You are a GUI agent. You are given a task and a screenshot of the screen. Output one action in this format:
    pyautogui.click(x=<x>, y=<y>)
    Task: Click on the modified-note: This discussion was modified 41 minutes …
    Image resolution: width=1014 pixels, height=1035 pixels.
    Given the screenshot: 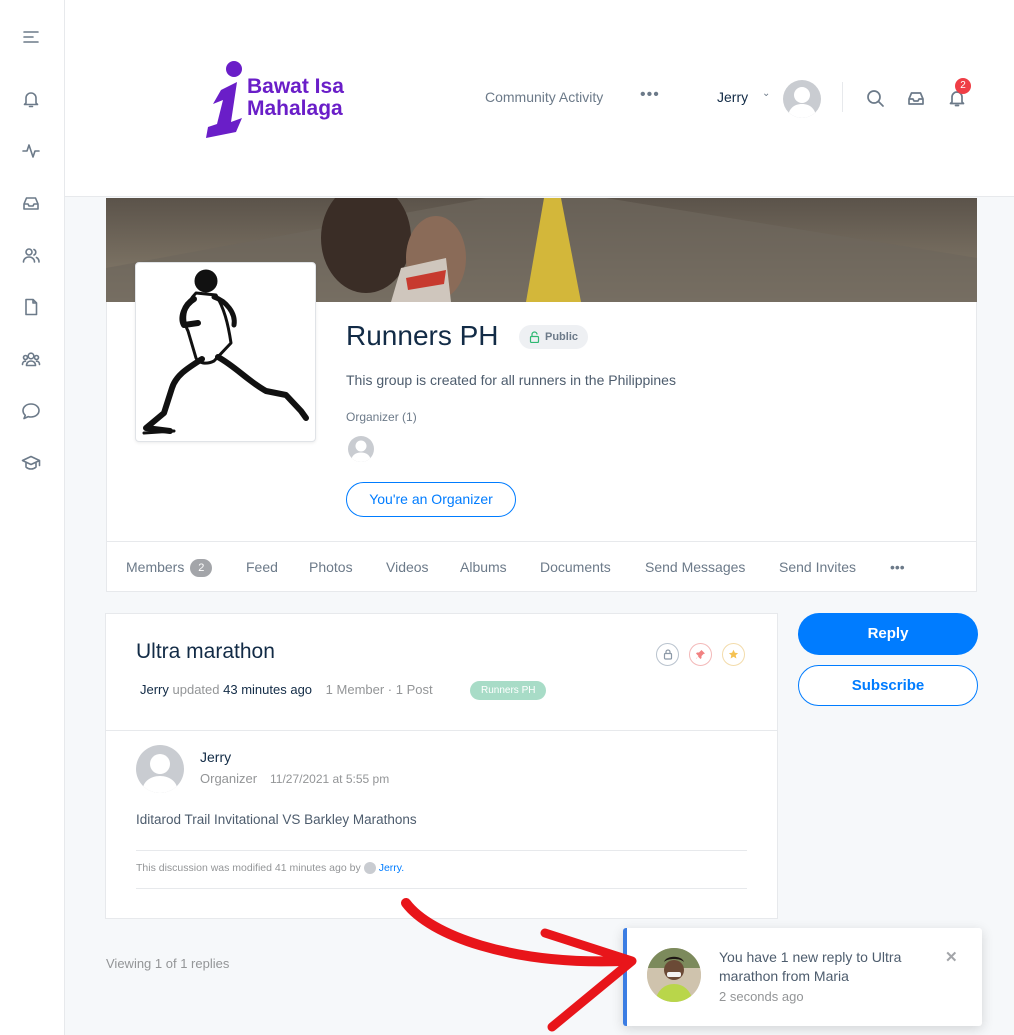 What is the action you would take?
    pyautogui.click(x=270, y=868)
    